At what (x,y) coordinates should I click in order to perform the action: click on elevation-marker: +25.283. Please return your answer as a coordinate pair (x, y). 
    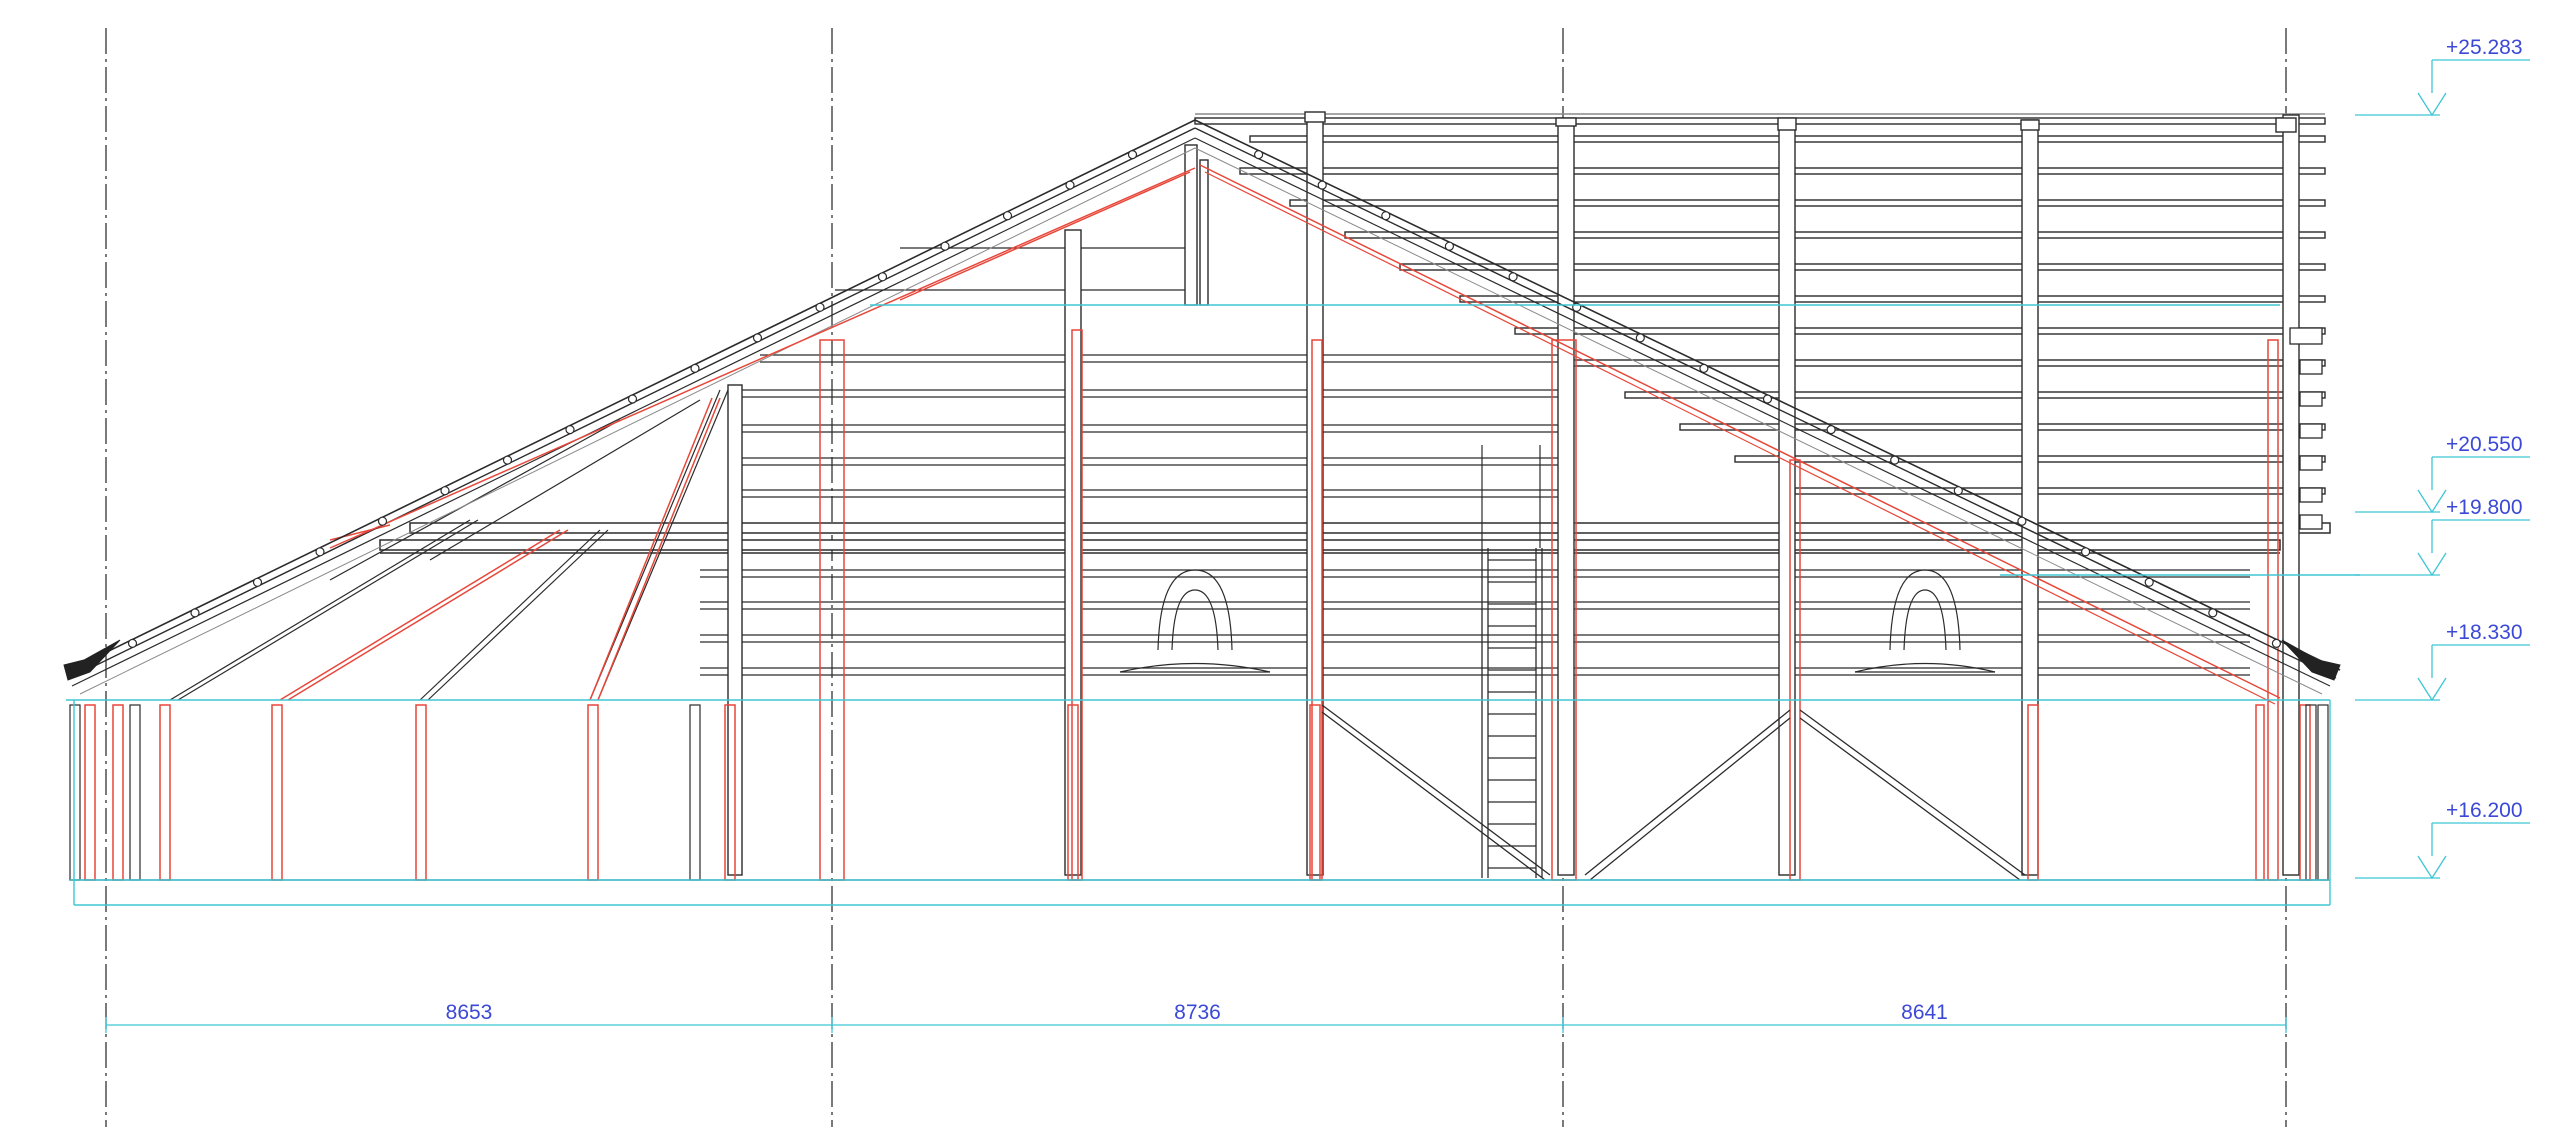
    Looking at the image, I should click on (2442, 76).